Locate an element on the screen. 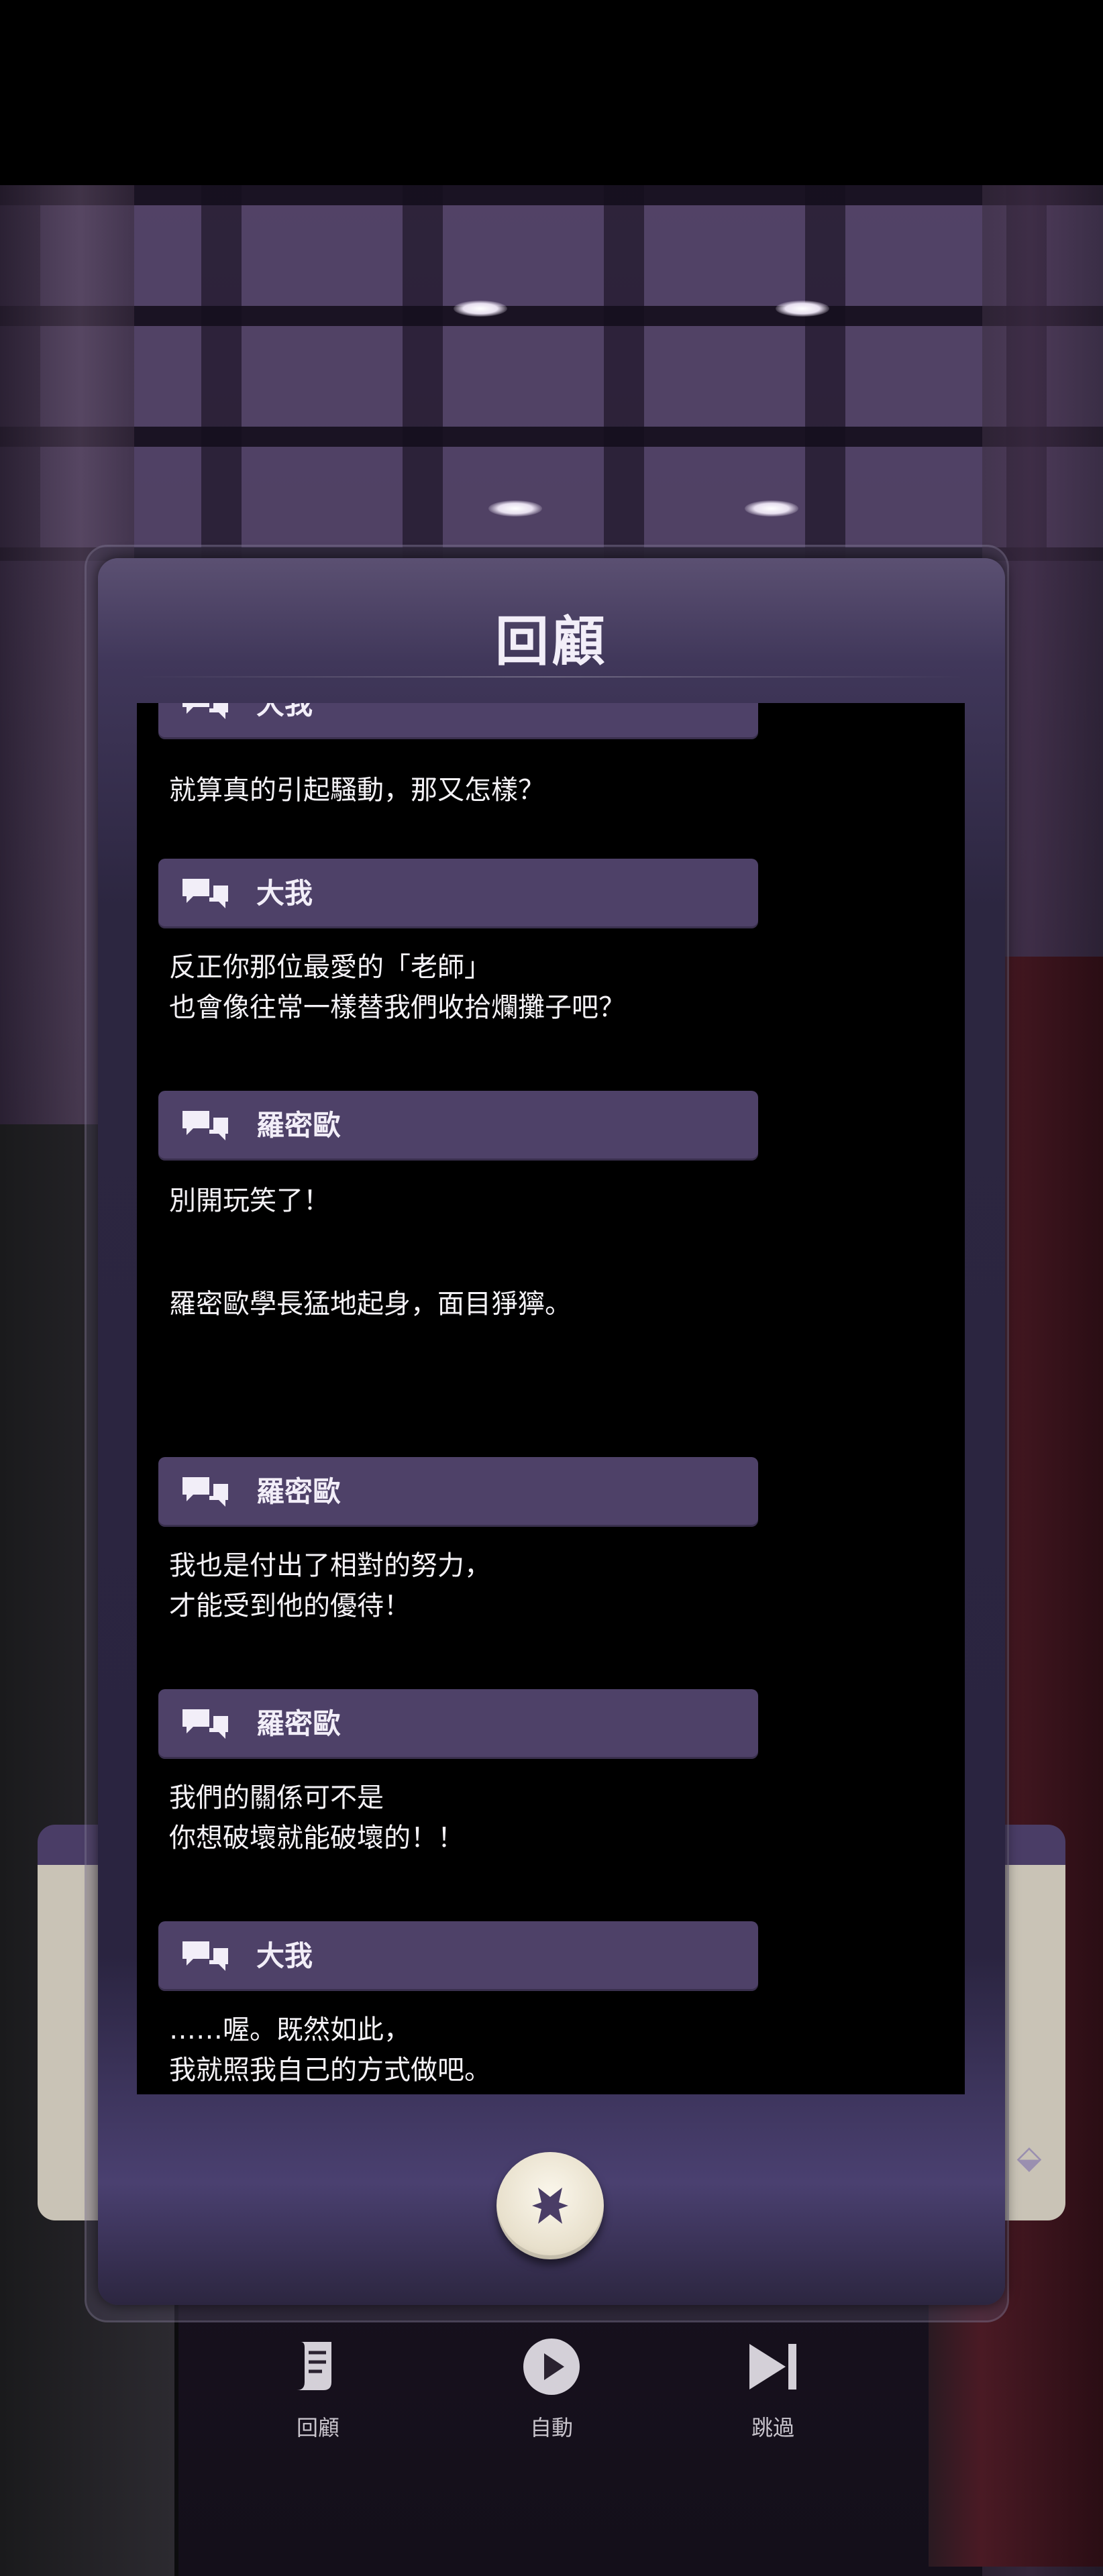  auto-button: 自動 is located at coordinates (551, 2388).